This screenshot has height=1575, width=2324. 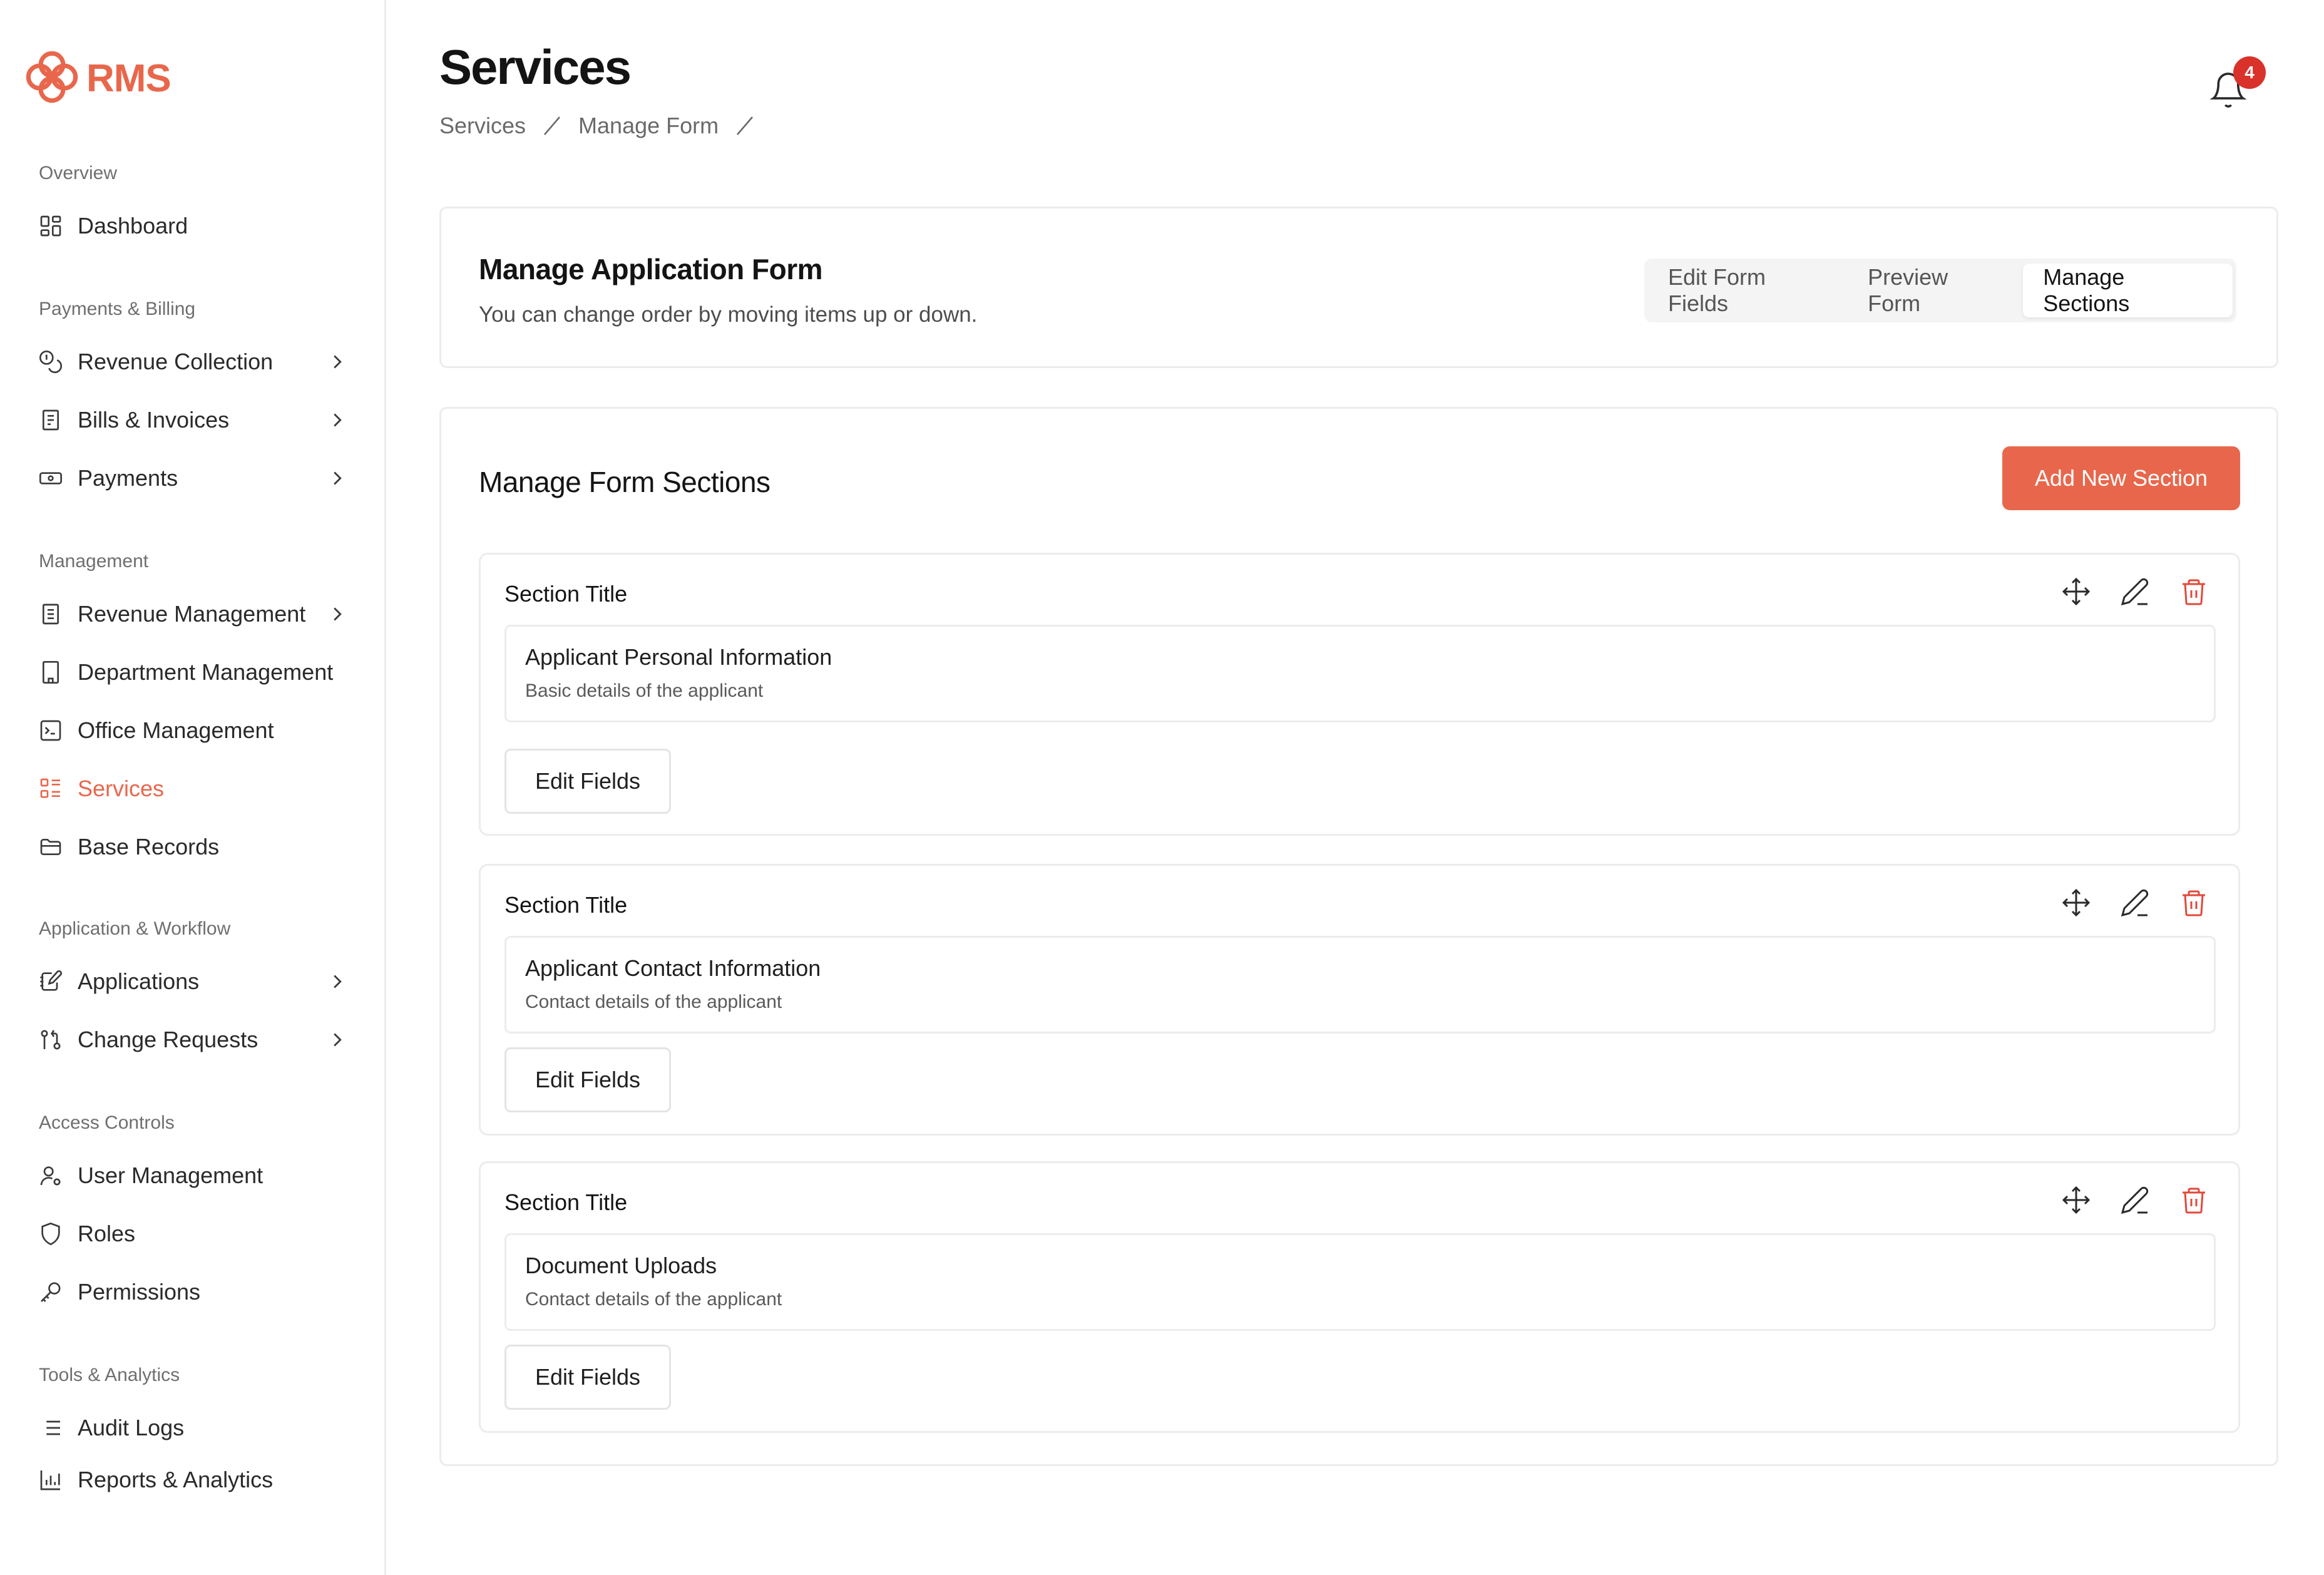 What do you see at coordinates (51, 788) in the screenshot?
I see `list-grid-icon` at bounding box center [51, 788].